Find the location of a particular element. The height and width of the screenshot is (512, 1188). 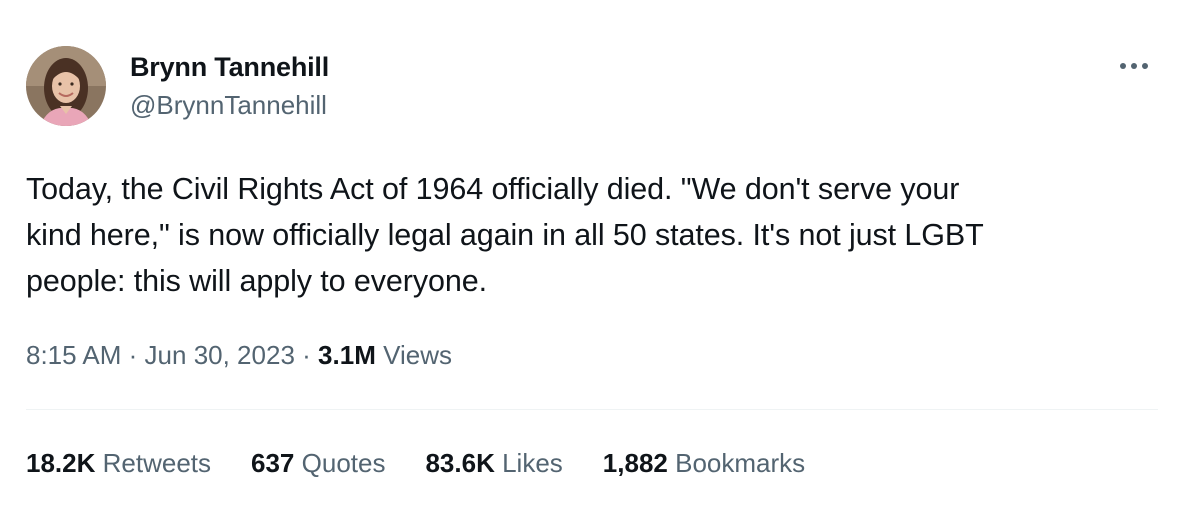

tweet-date: Jun 30, 2023 is located at coordinates (220, 355).